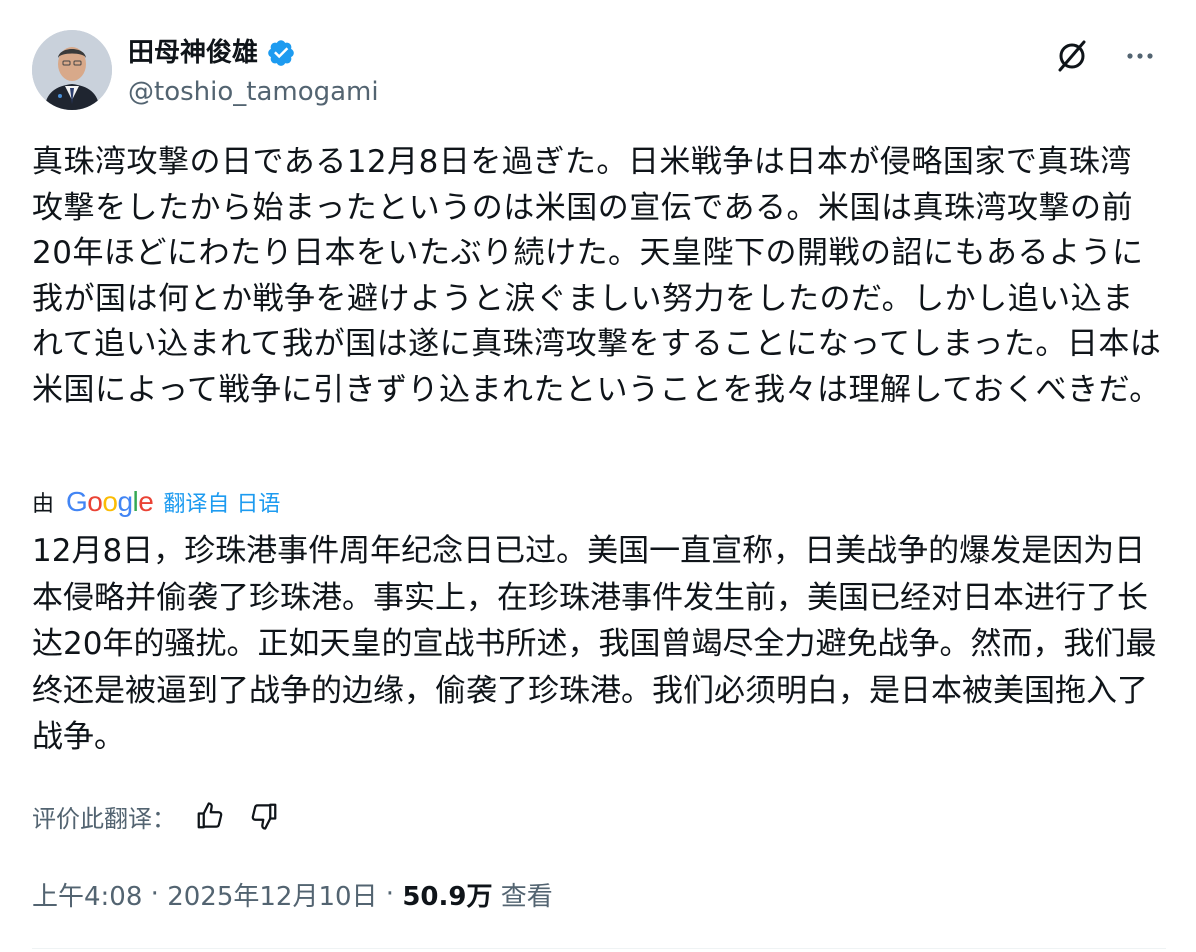  What do you see at coordinates (281, 53) in the screenshot?
I see `verified-badge-icon` at bounding box center [281, 53].